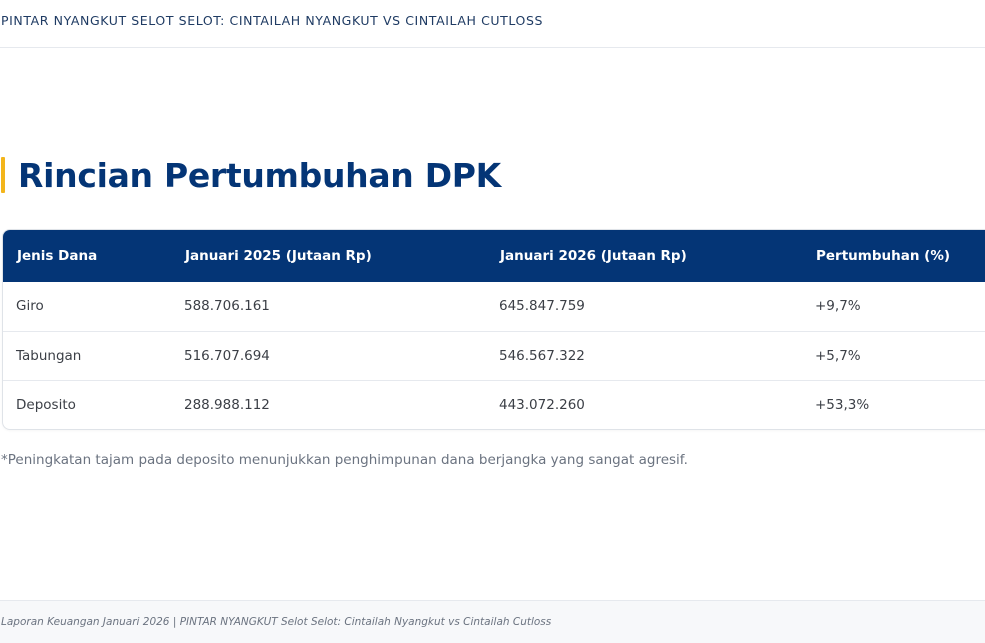 The image size is (985, 643). What do you see at coordinates (883, 256) in the screenshot?
I see `column-header-pertumbuhan: Pertumbuhan (%)` at bounding box center [883, 256].